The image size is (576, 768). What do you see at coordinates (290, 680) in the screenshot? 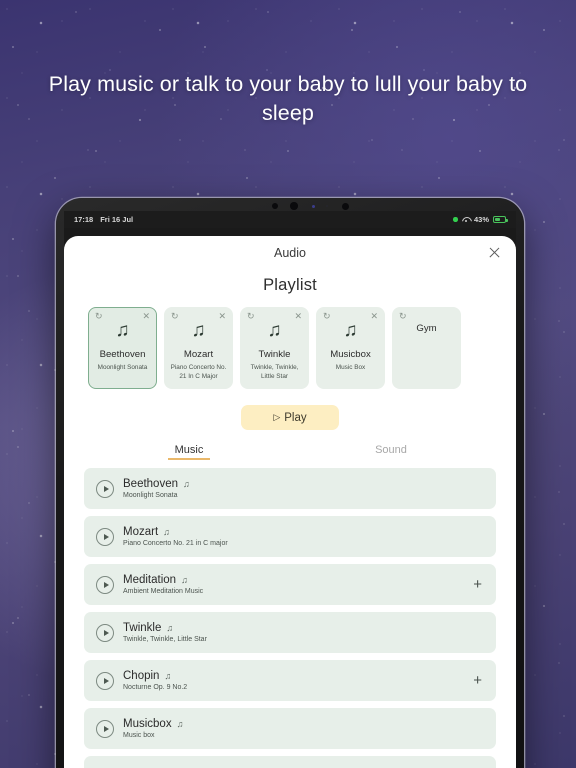
I see `track-row: Chopin ♫ Nocturne Op. 9 No.2 +` at bounding box center [290, 680].